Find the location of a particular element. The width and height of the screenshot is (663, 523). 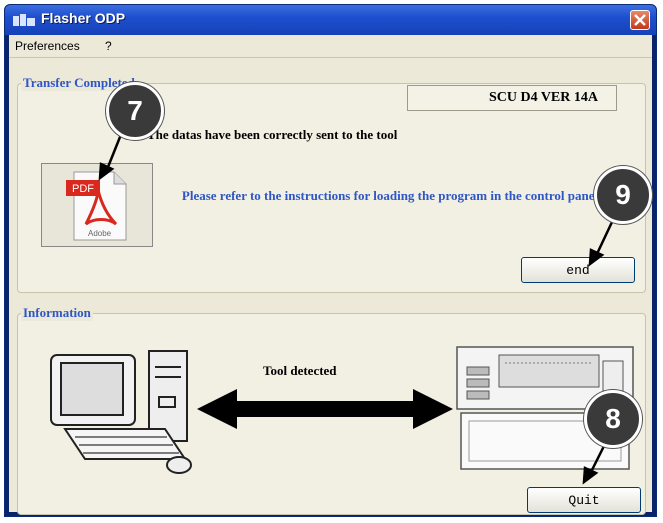

pdf-frame: PDF Adobe is located at coordinates (97, 205).